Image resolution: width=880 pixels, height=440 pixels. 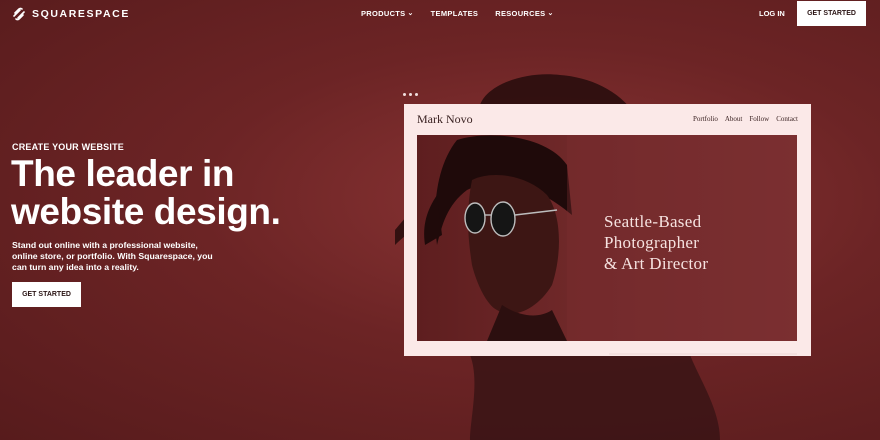 What do you see at coordinates (146, 192) in the screenshot?
I see `hero-headline: The leader in website design.` at bounding box center [146, 192].